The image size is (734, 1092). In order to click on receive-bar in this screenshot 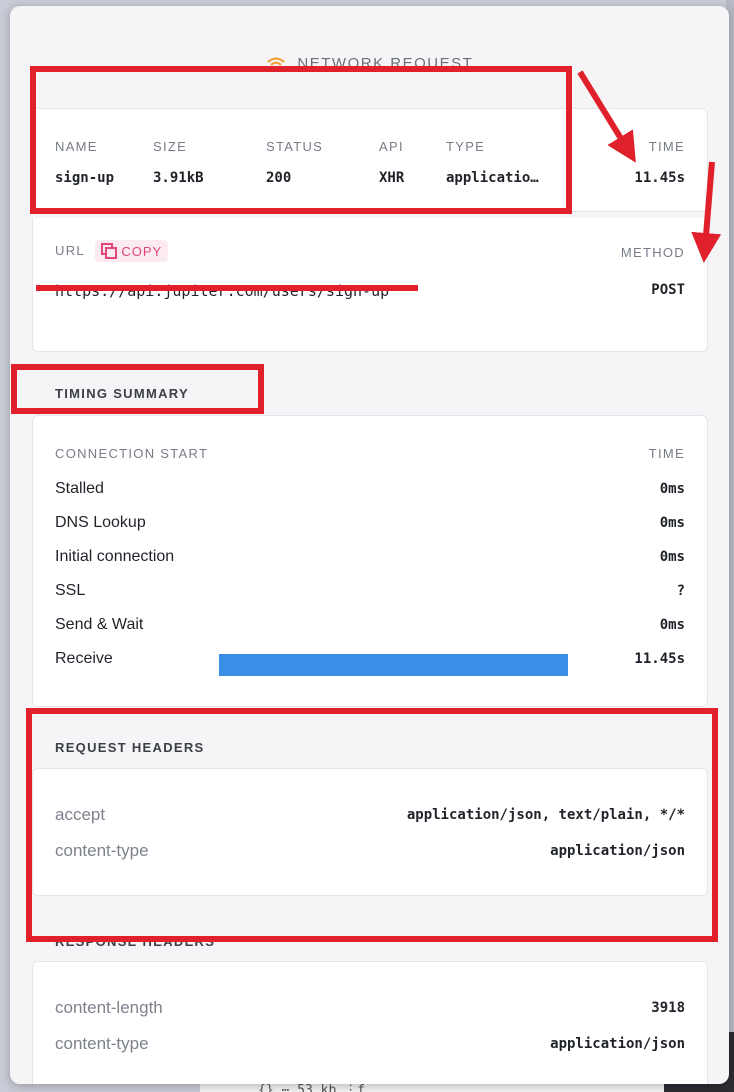, I will do `click(393, 665)`.